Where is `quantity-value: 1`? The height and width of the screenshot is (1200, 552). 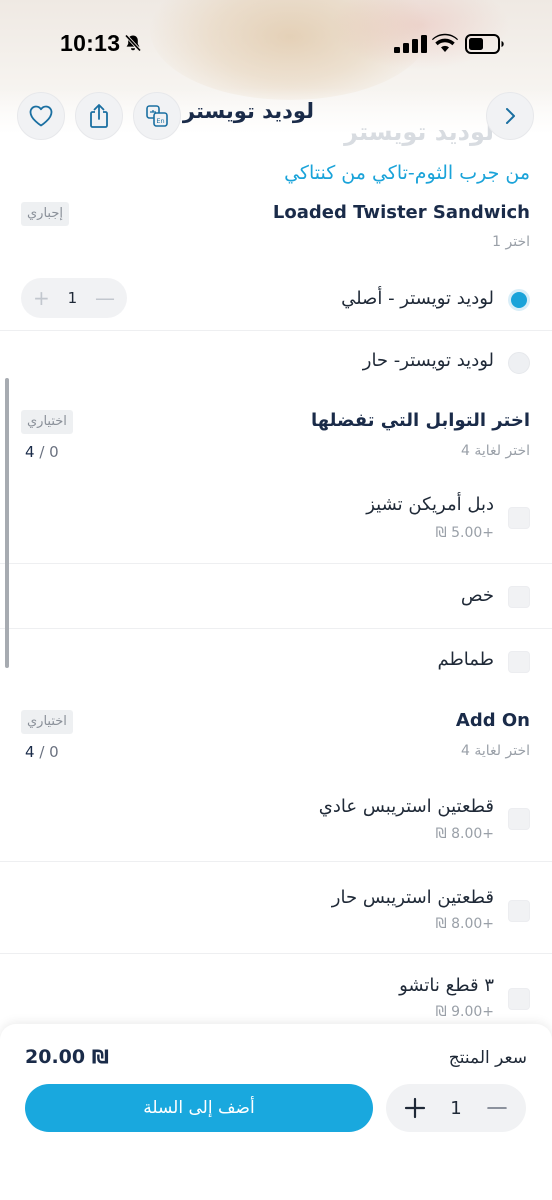 quantity-value: 1 is located at coordinates (456, 1108).